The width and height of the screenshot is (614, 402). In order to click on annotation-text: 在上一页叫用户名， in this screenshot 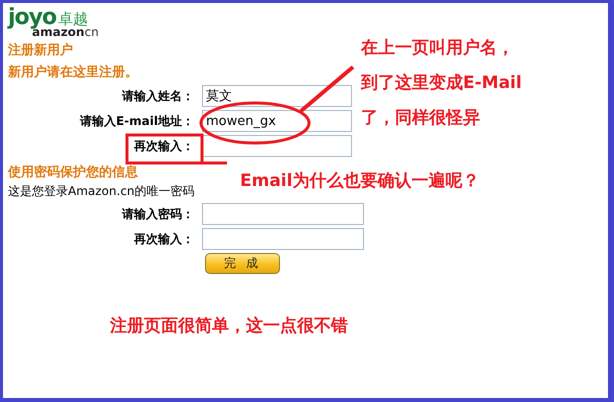, I will do `click(438, 48)`.